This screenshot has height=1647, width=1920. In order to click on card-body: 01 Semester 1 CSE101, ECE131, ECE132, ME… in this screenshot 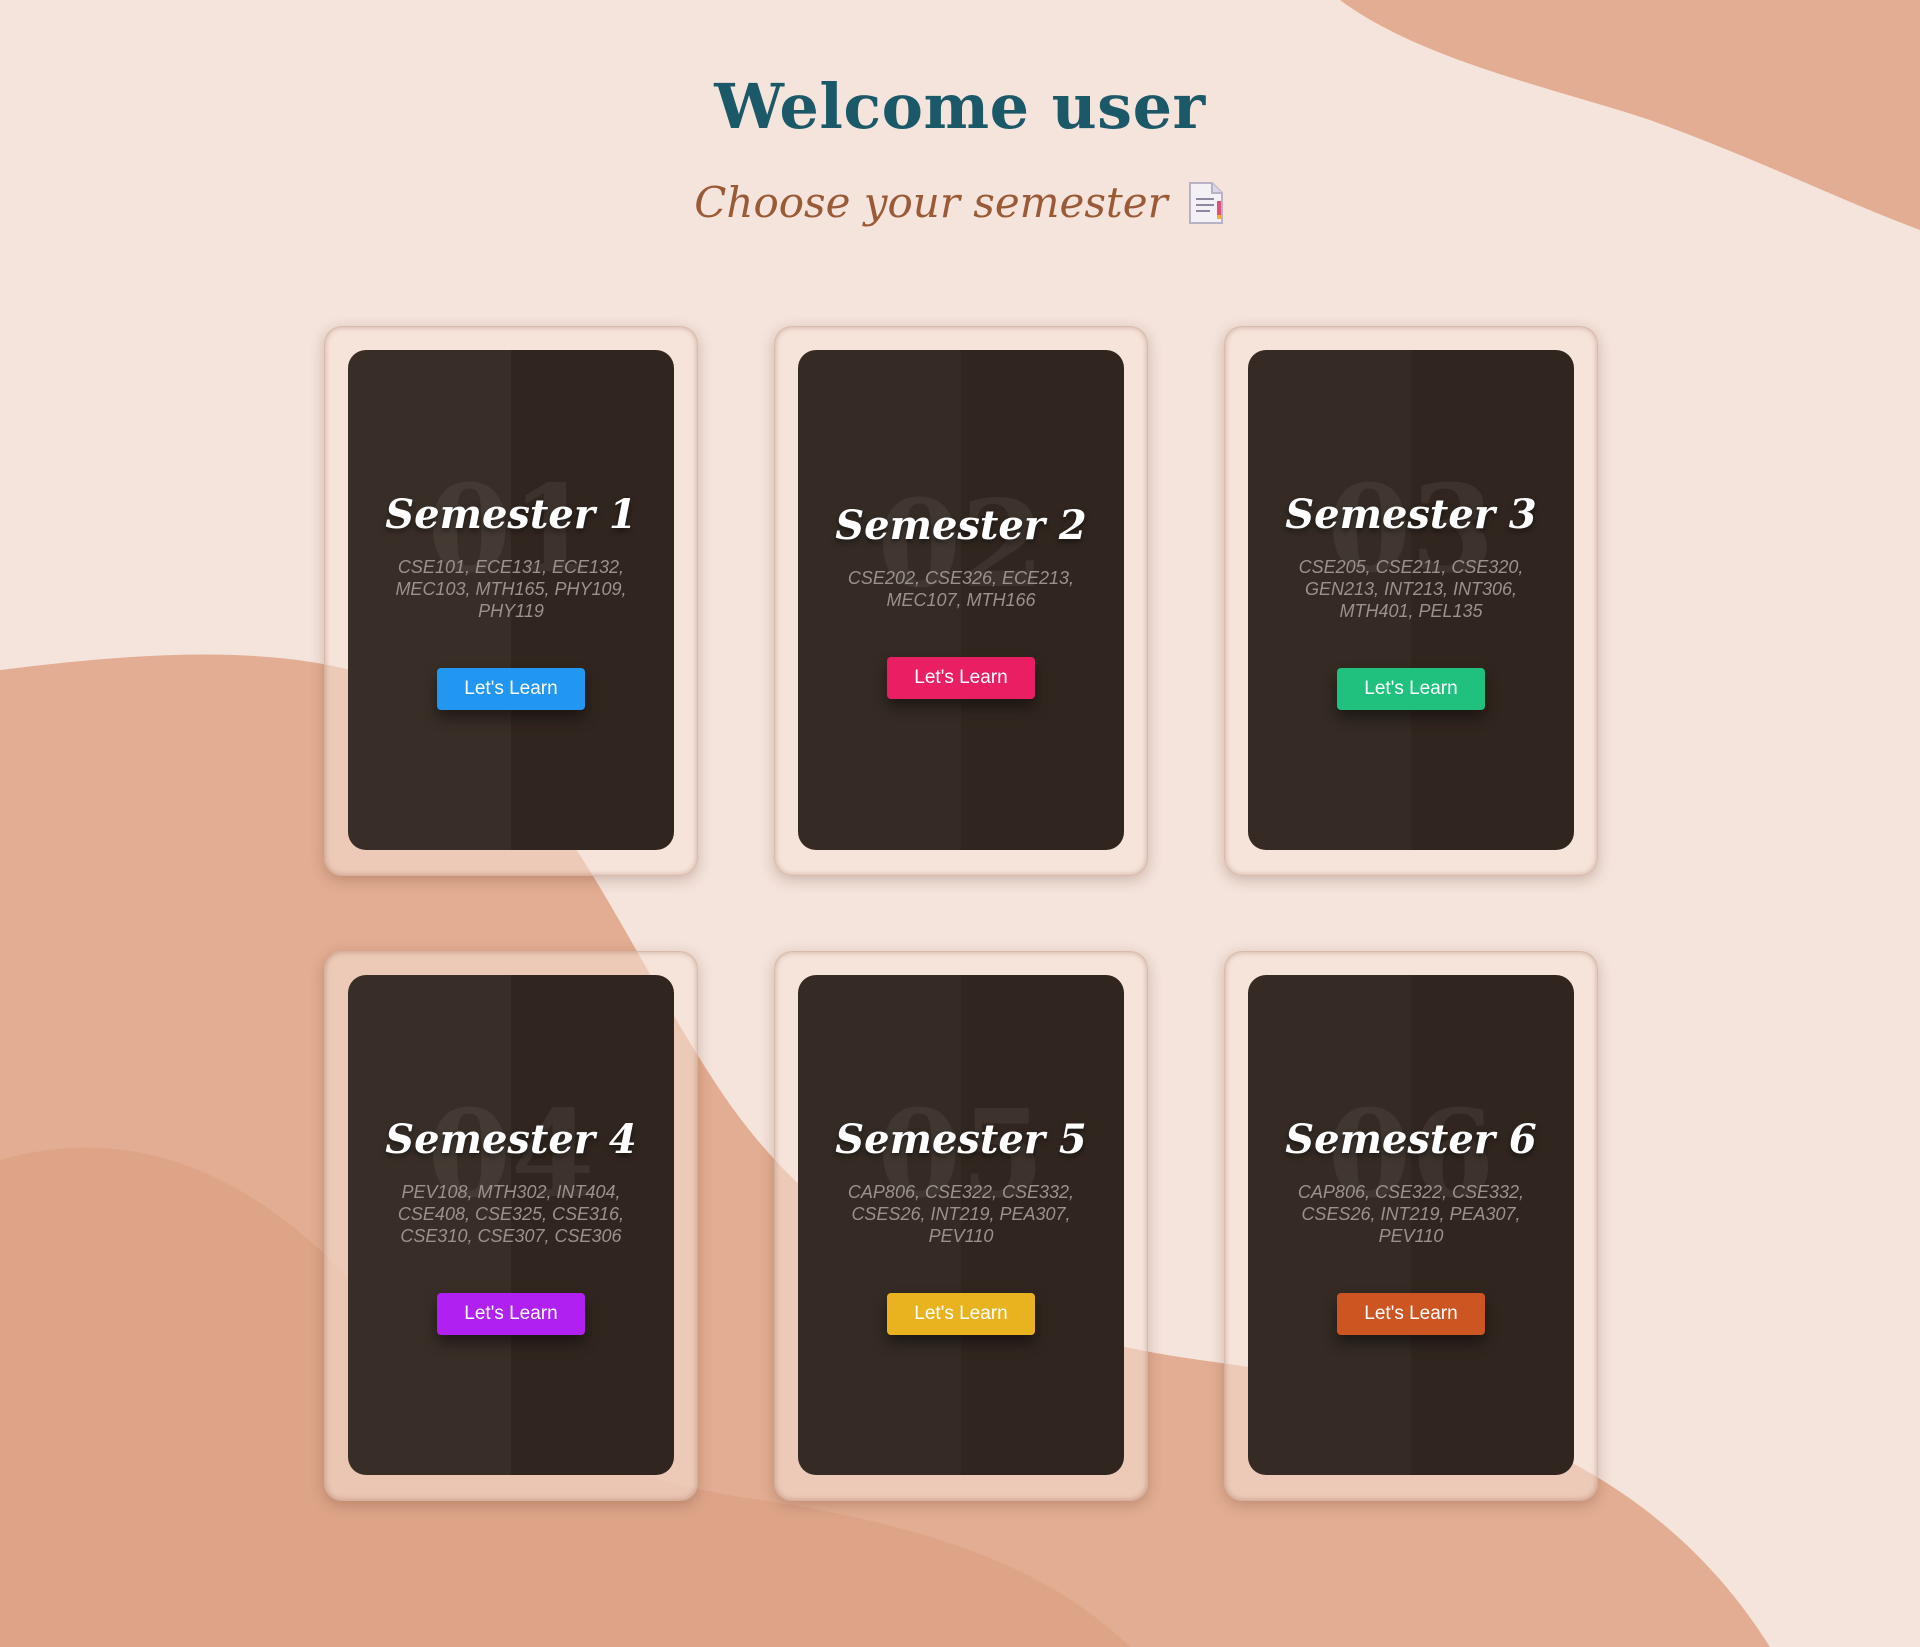, I will do `click(511, 600)`.